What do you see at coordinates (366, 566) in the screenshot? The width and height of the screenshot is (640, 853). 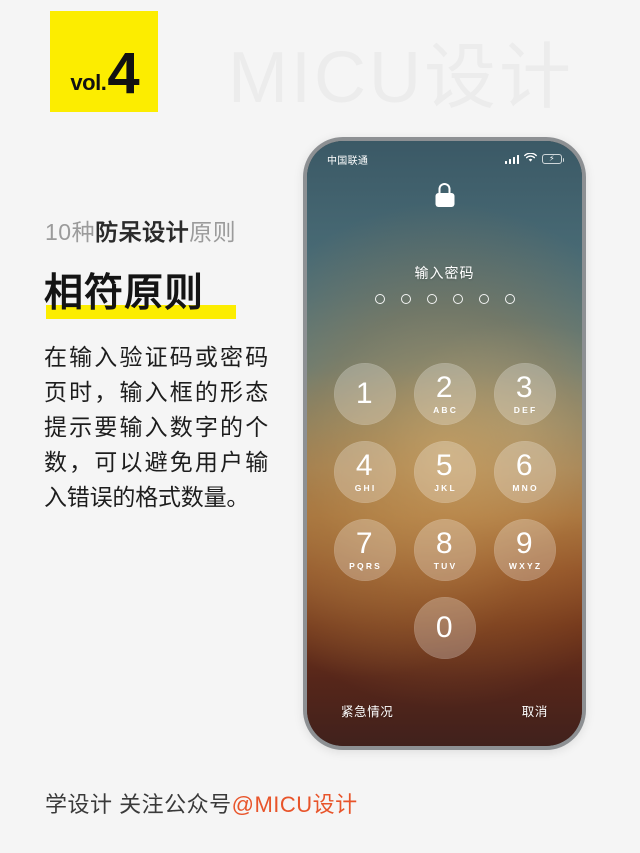 I see `key-letters: PQRS` at bounding box center [366, 566].